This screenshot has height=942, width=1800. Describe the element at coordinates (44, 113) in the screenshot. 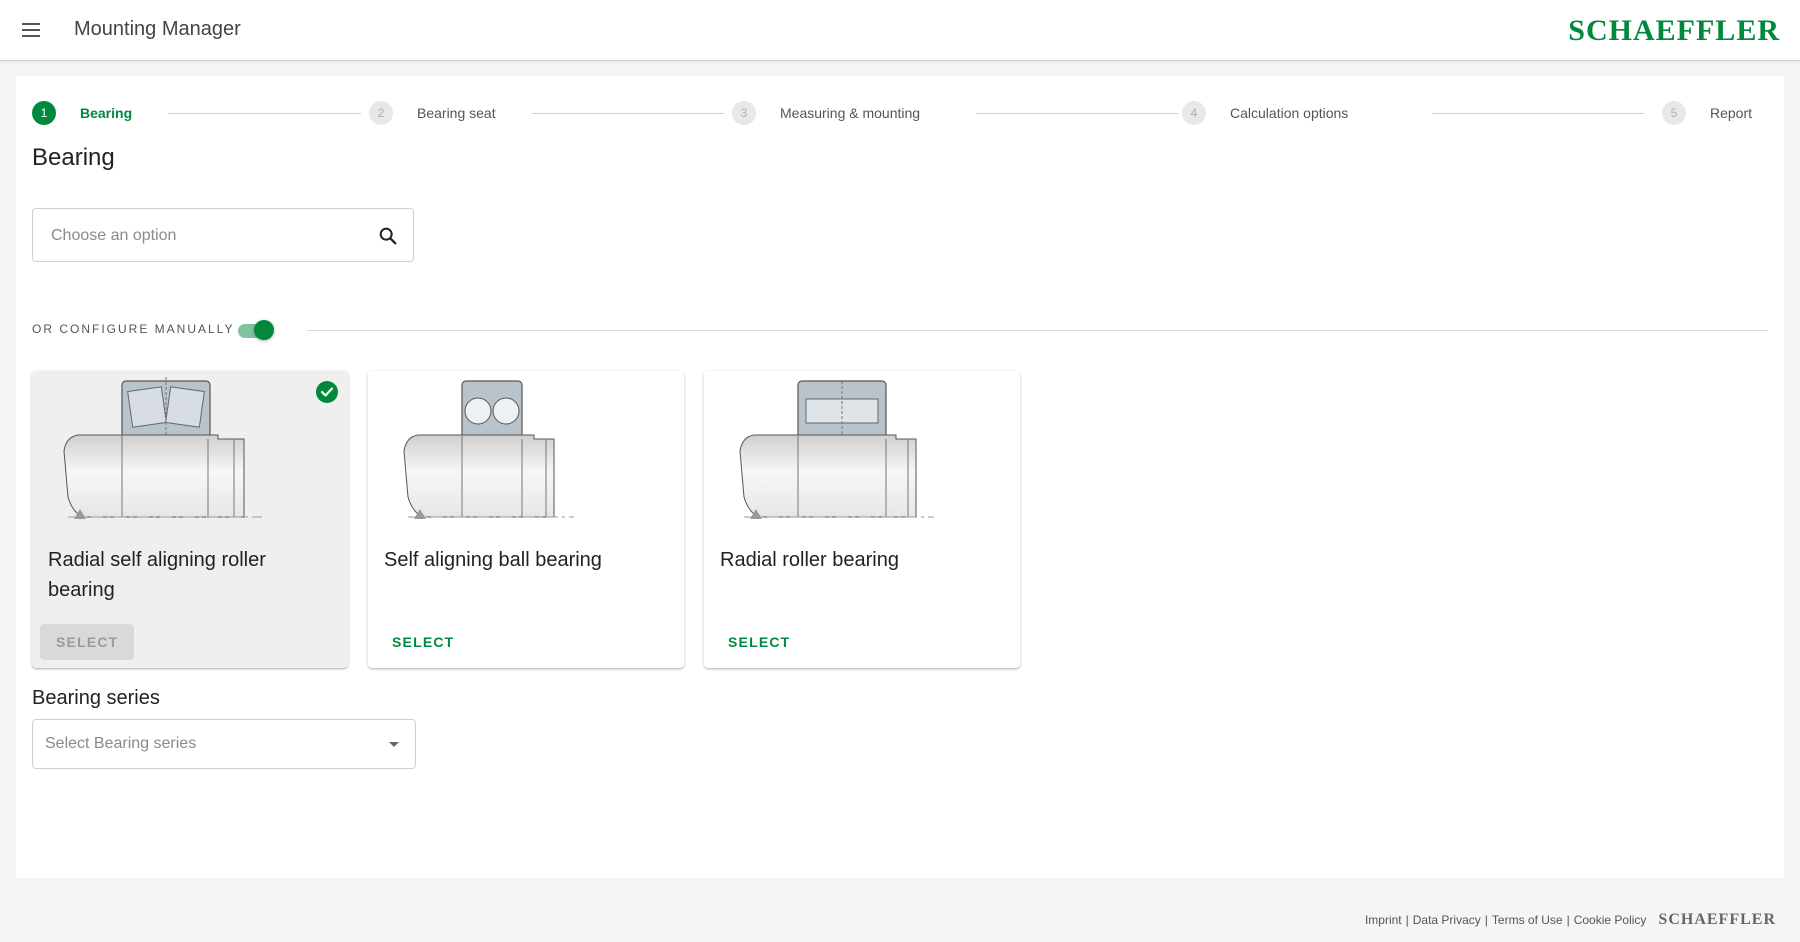

I see `step-number: 1` at that location.